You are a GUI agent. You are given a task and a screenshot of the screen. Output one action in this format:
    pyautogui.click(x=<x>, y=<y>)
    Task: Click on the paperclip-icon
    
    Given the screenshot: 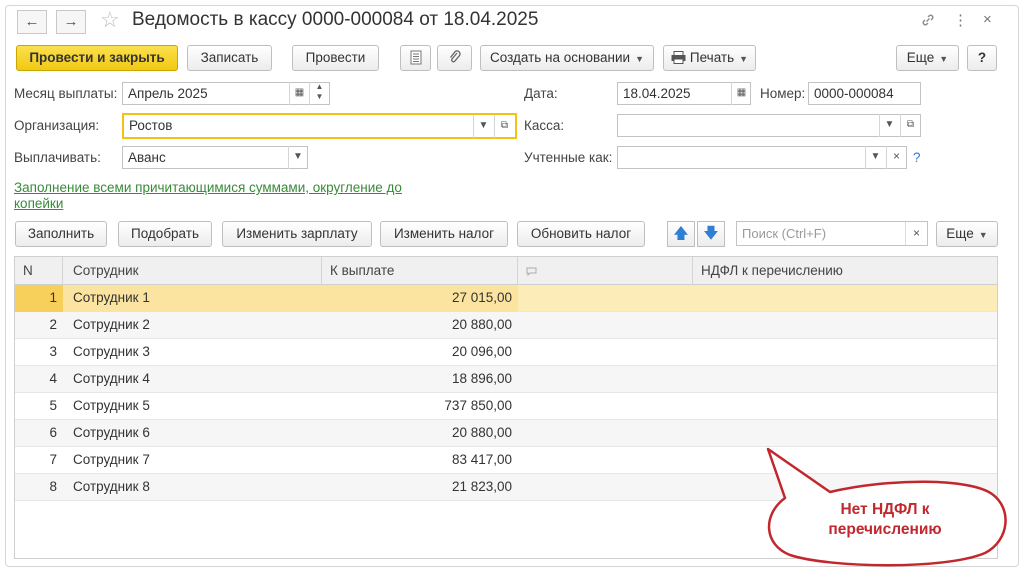 What is the action you would take?
    pyautogui.click(x=455, y=57)
    